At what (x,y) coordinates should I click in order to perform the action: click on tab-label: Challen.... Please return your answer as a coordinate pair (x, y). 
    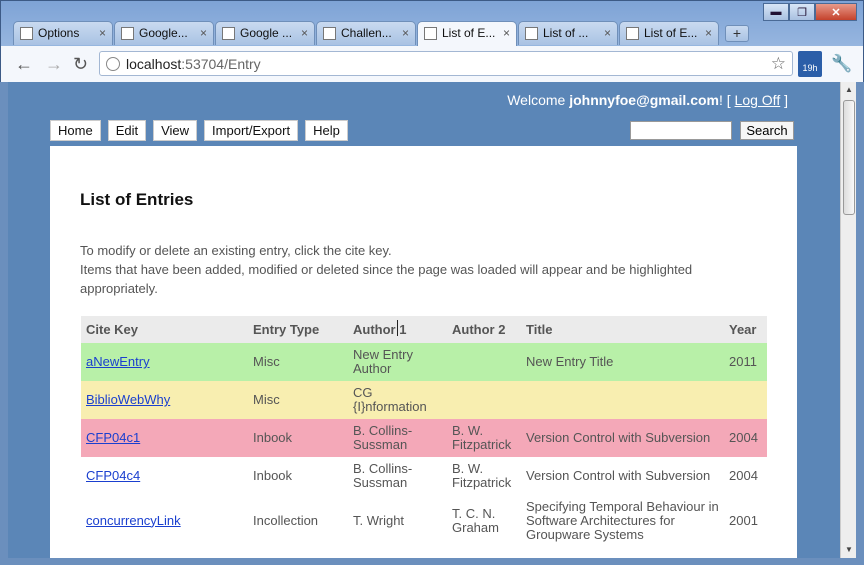
    Looking at the image, I should click on (366, 33).